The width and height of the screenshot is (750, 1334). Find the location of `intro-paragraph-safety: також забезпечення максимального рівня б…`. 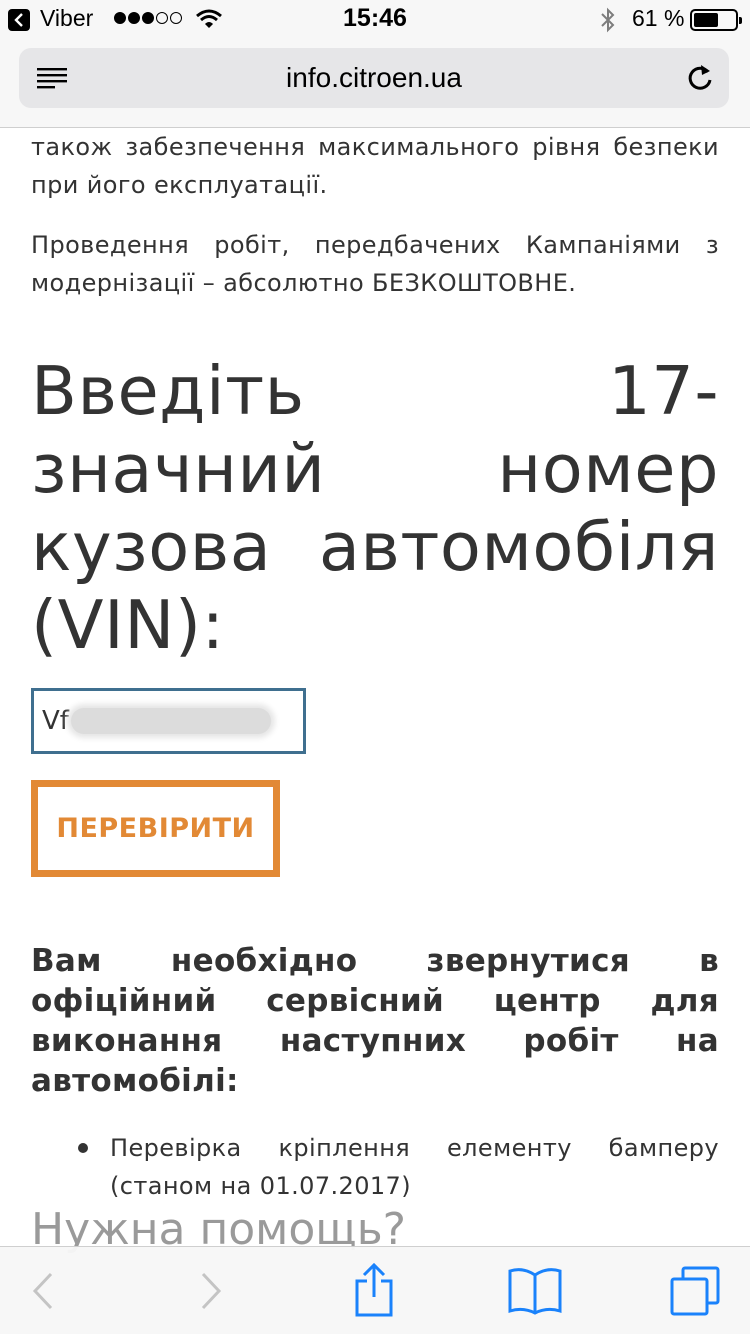

intro-paragraph-safety: також забезпечення максимального рівня б… is located at coordinates (375, 166).